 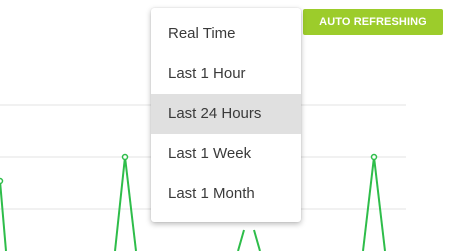 I want to click on menu-item-last-1-hour: Last 1 Hour, so click(x=226, y=74).